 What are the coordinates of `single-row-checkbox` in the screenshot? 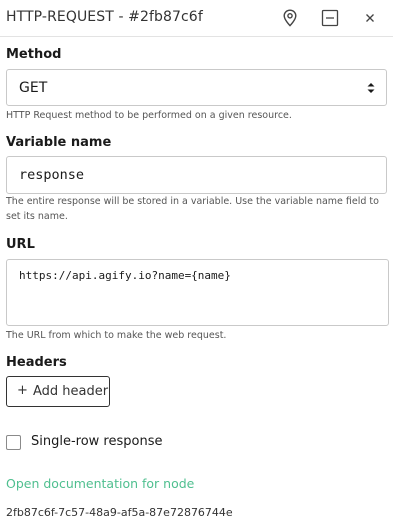 It's located at (13, 442).